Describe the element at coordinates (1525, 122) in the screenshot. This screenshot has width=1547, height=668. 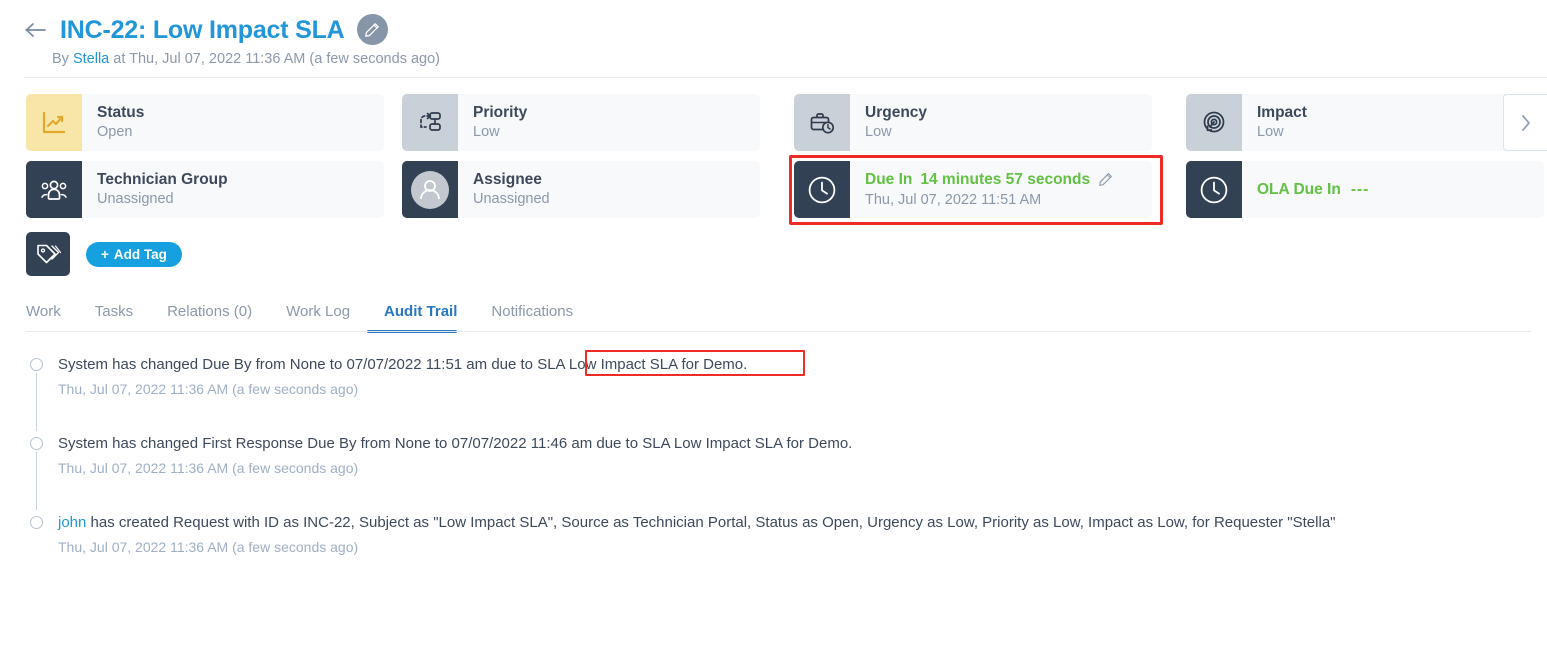
I see `chevron-right-icon` at that location.